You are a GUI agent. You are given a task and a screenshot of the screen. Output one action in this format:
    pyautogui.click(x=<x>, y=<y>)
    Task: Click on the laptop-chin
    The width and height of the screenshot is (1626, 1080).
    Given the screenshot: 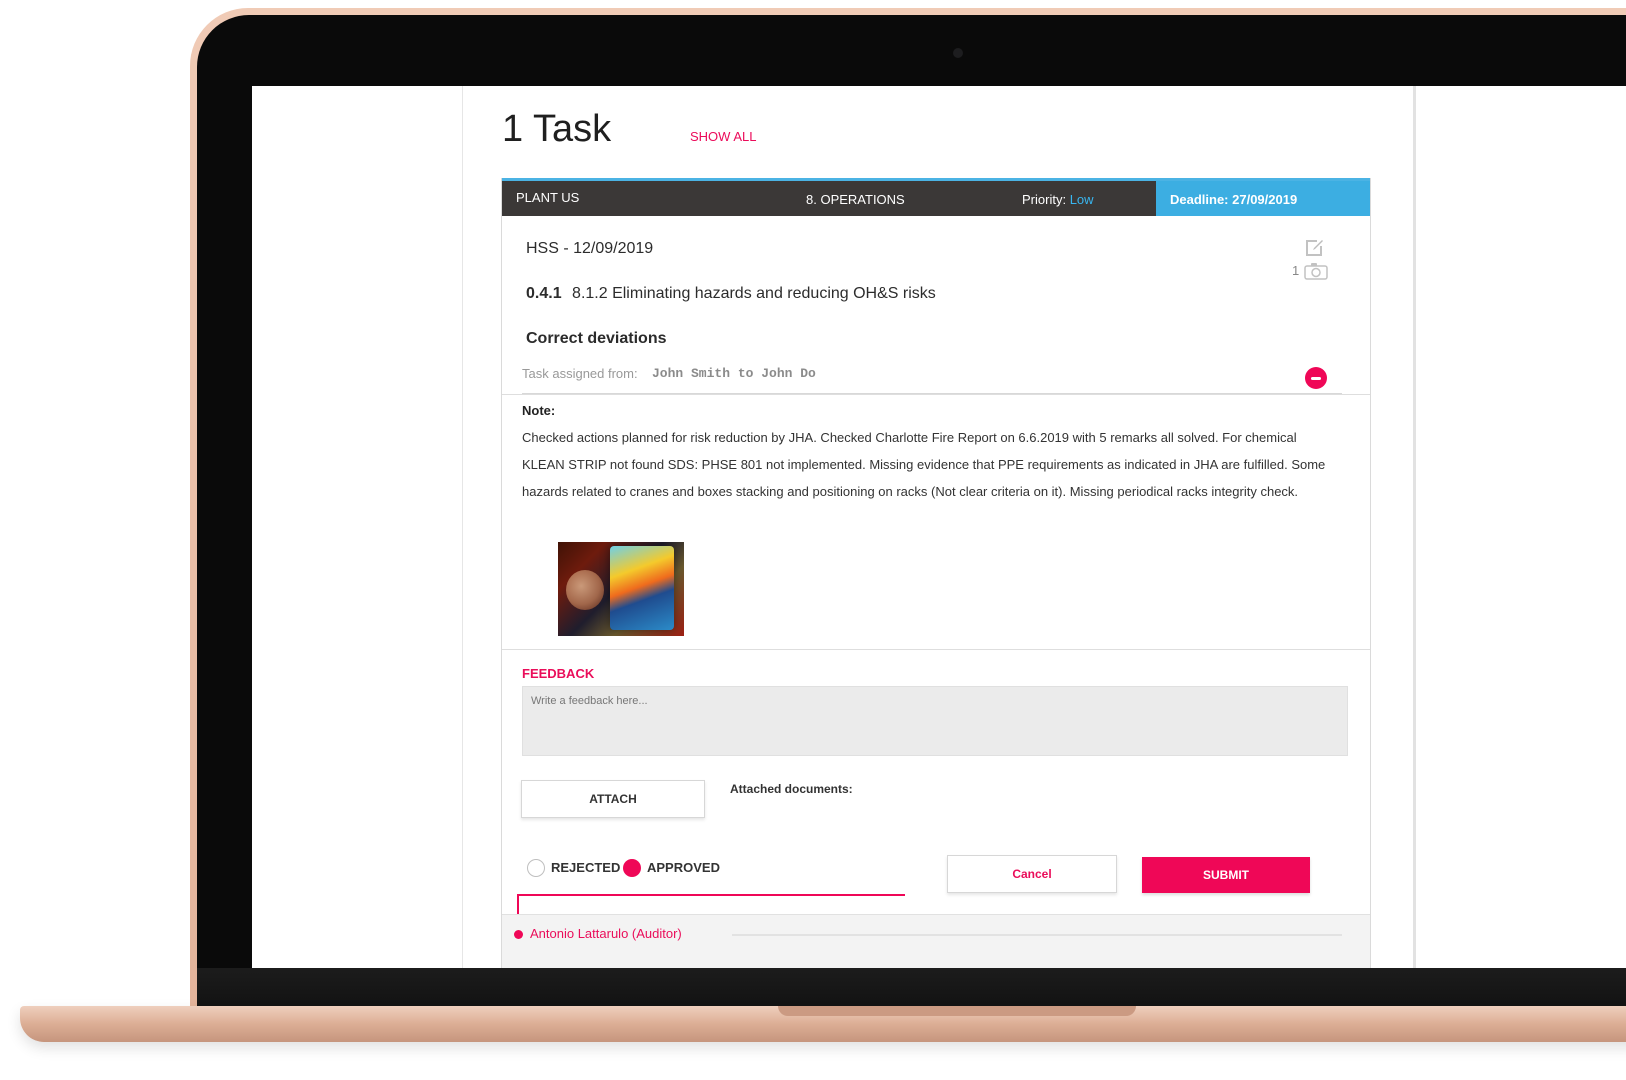 What is the action you would take?
    pyautogui.click(x=911, y=988)
    